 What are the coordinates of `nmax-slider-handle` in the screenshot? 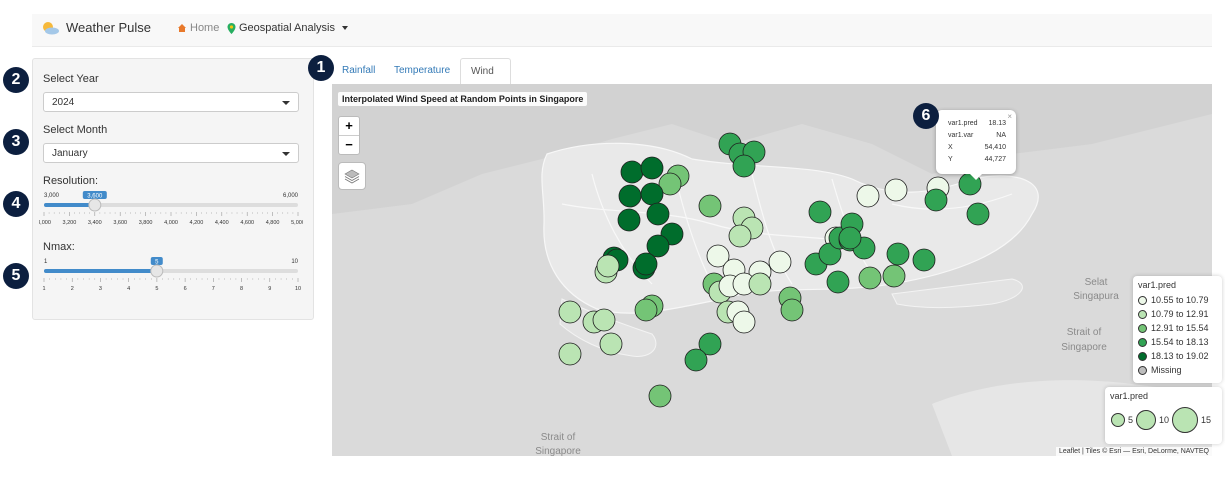 It's located at (157, 271).